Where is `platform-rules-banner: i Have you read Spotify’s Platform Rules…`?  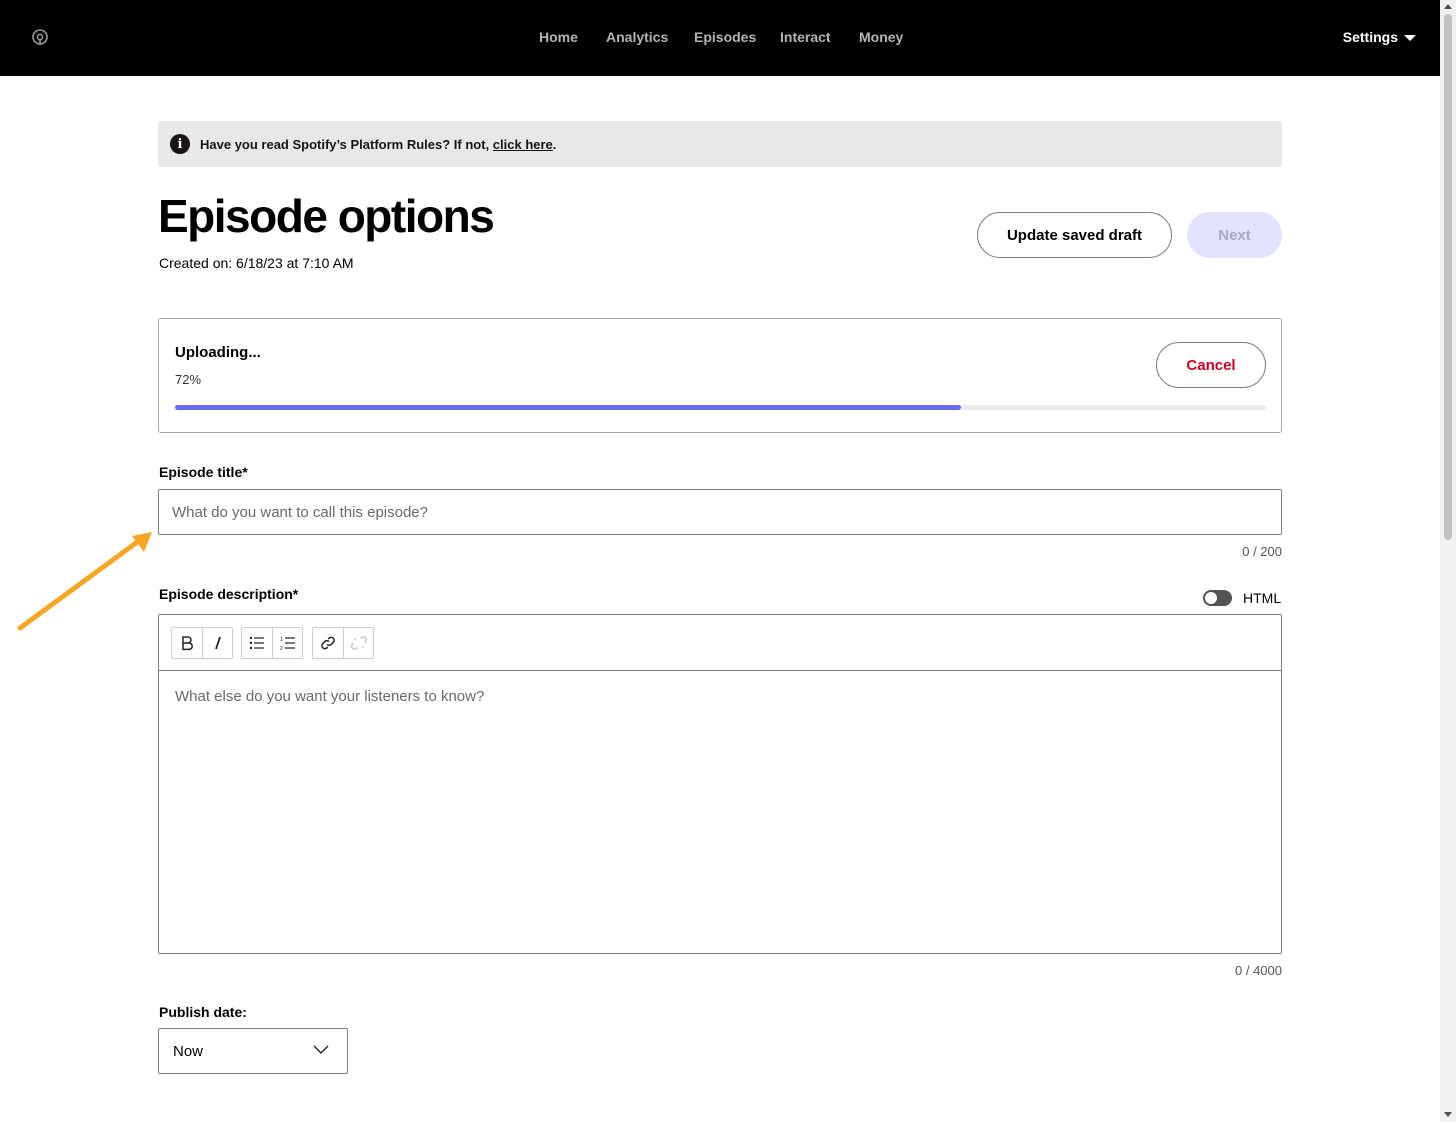 platform-rules-banner: i Have you read Spotify’s Platform Rules… is located at coordinates (720, 144).